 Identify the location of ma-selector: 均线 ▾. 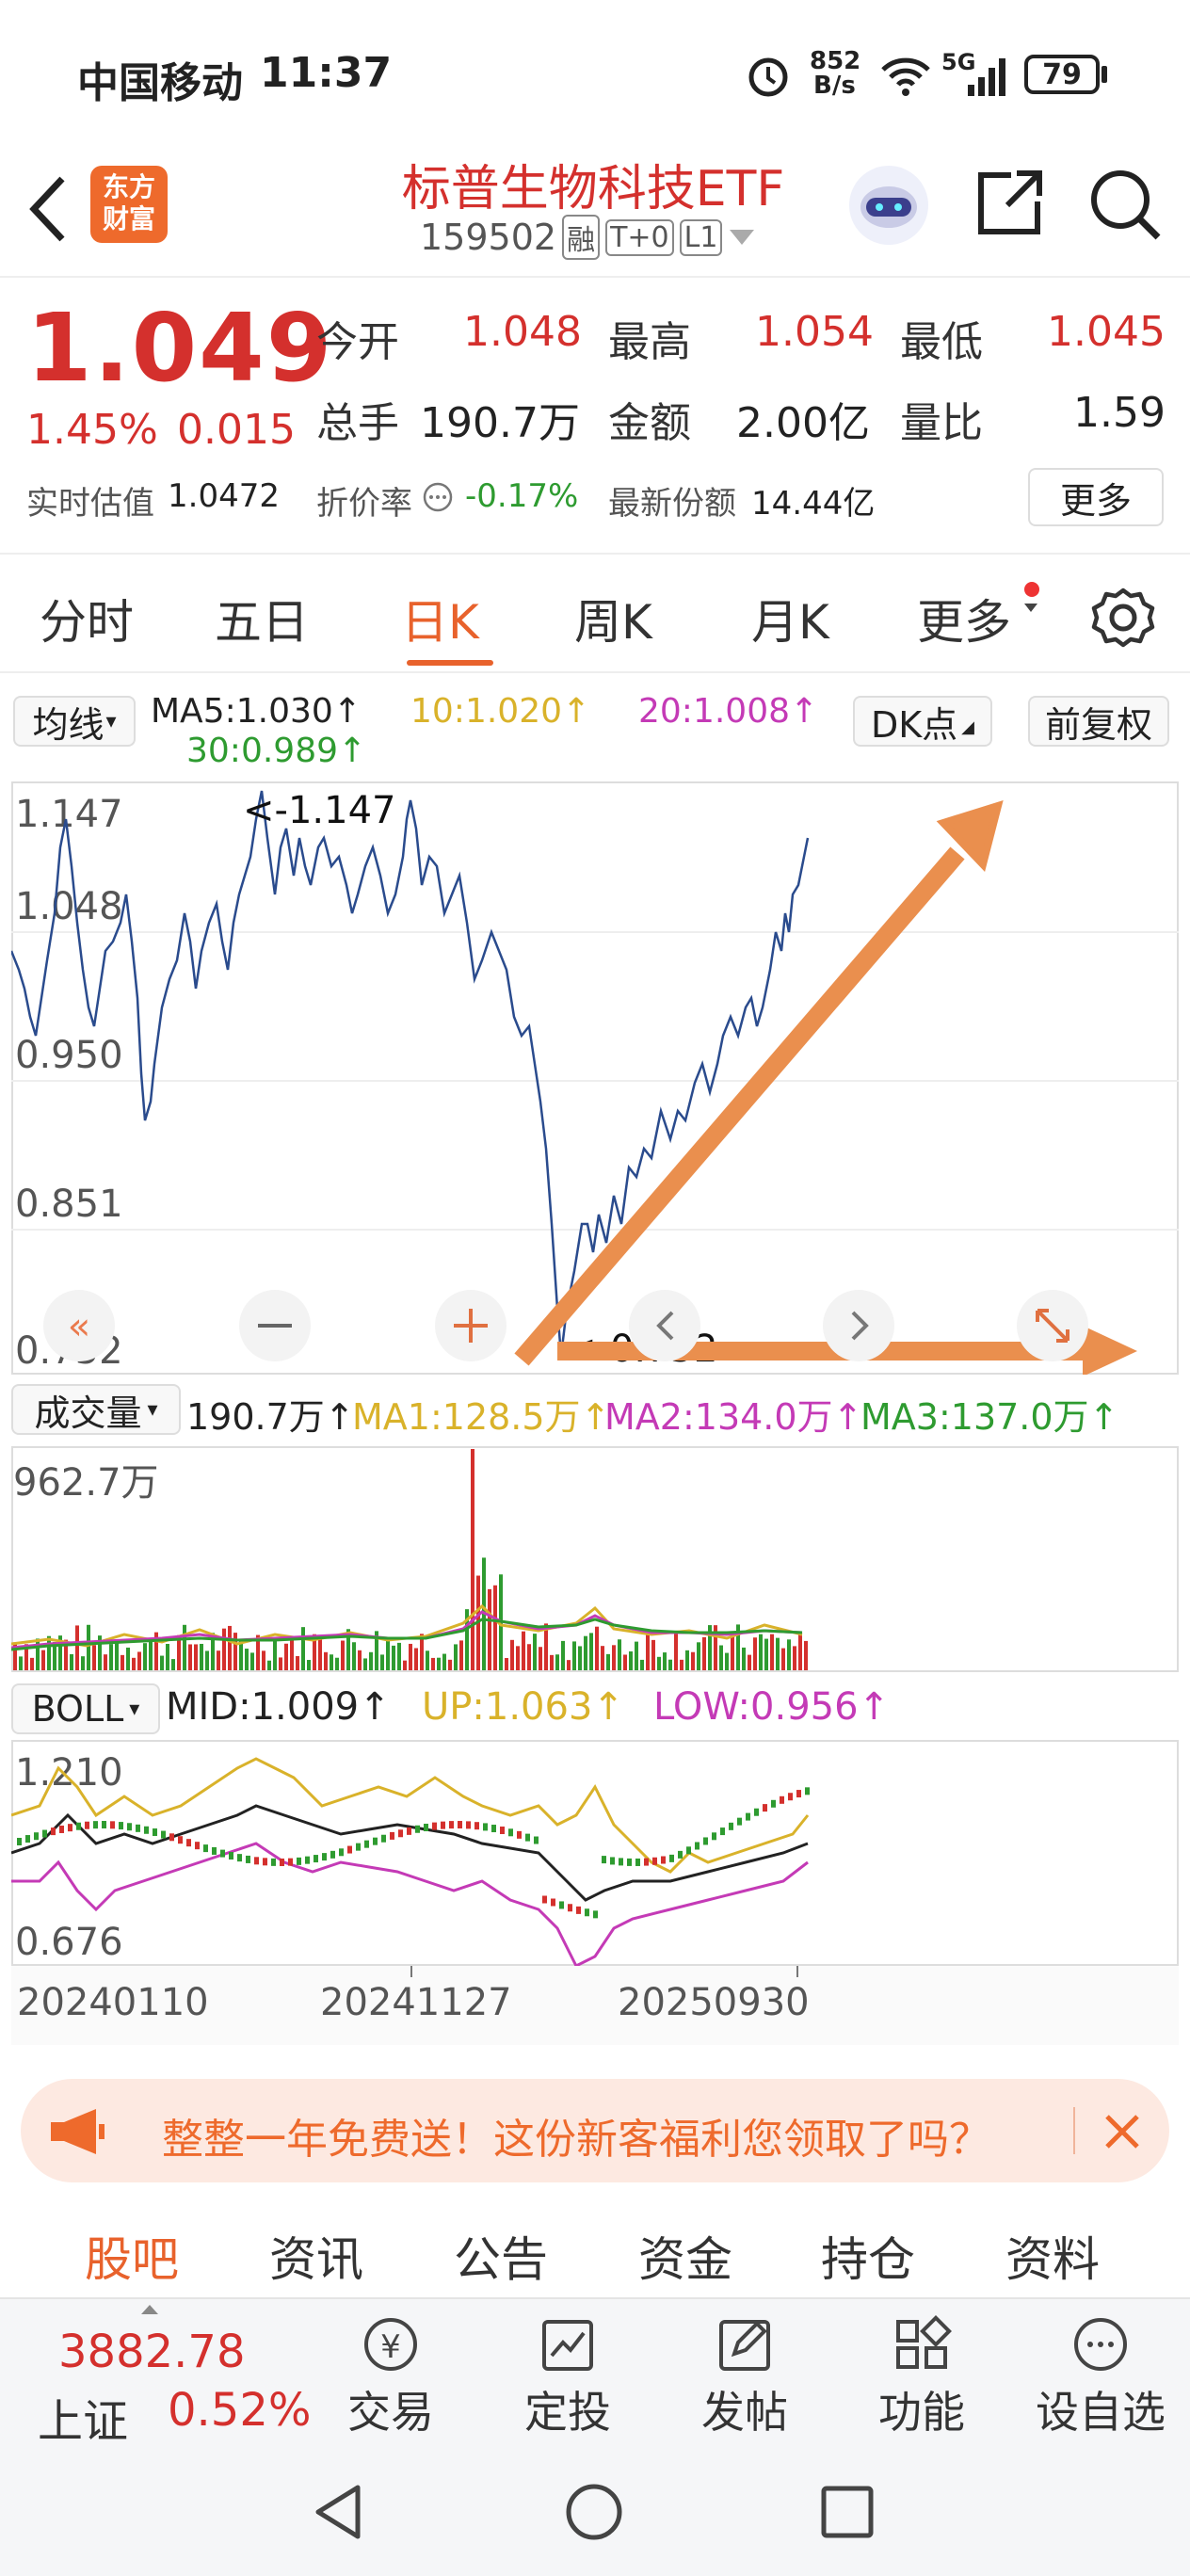
(74, 721).